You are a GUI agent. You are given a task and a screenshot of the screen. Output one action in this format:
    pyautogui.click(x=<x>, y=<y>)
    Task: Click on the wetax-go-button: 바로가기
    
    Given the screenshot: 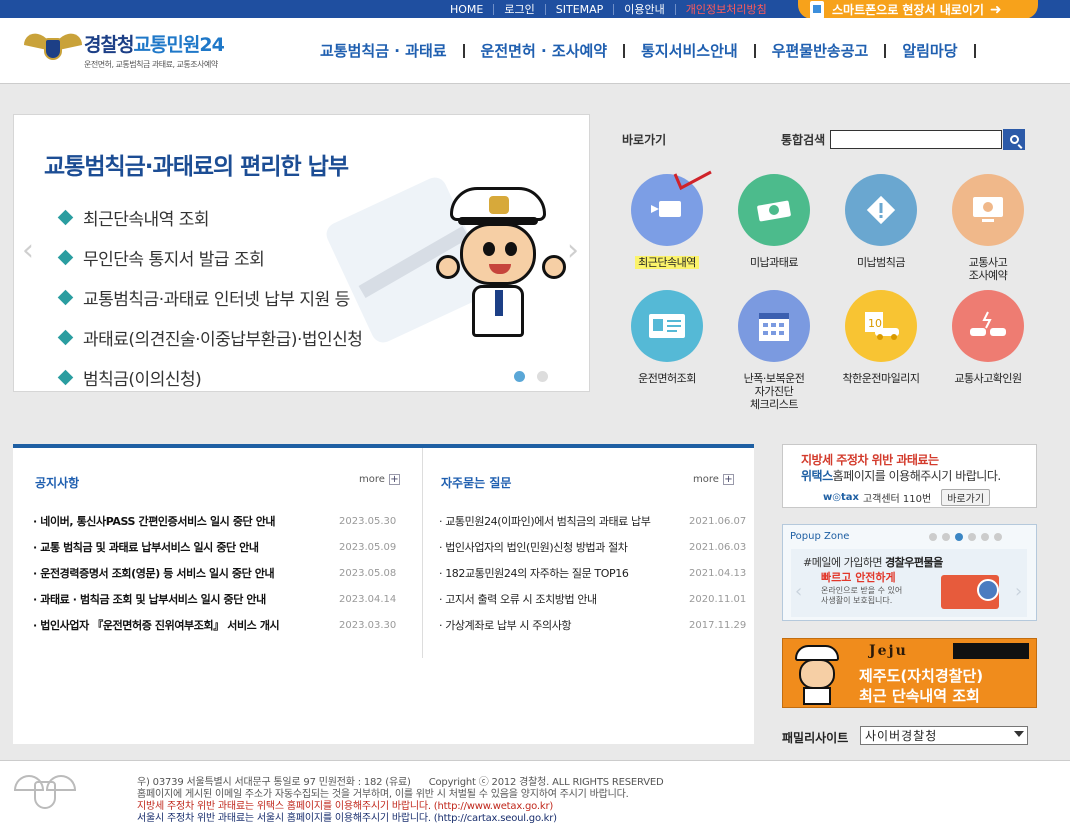 What is the action you would take?
    pyautogui.click(x=966, y=497)
    